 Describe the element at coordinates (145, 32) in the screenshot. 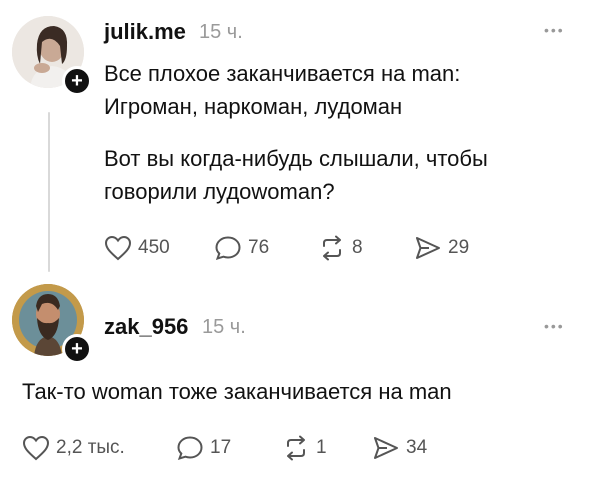

I see `username: julik.me` at that location.